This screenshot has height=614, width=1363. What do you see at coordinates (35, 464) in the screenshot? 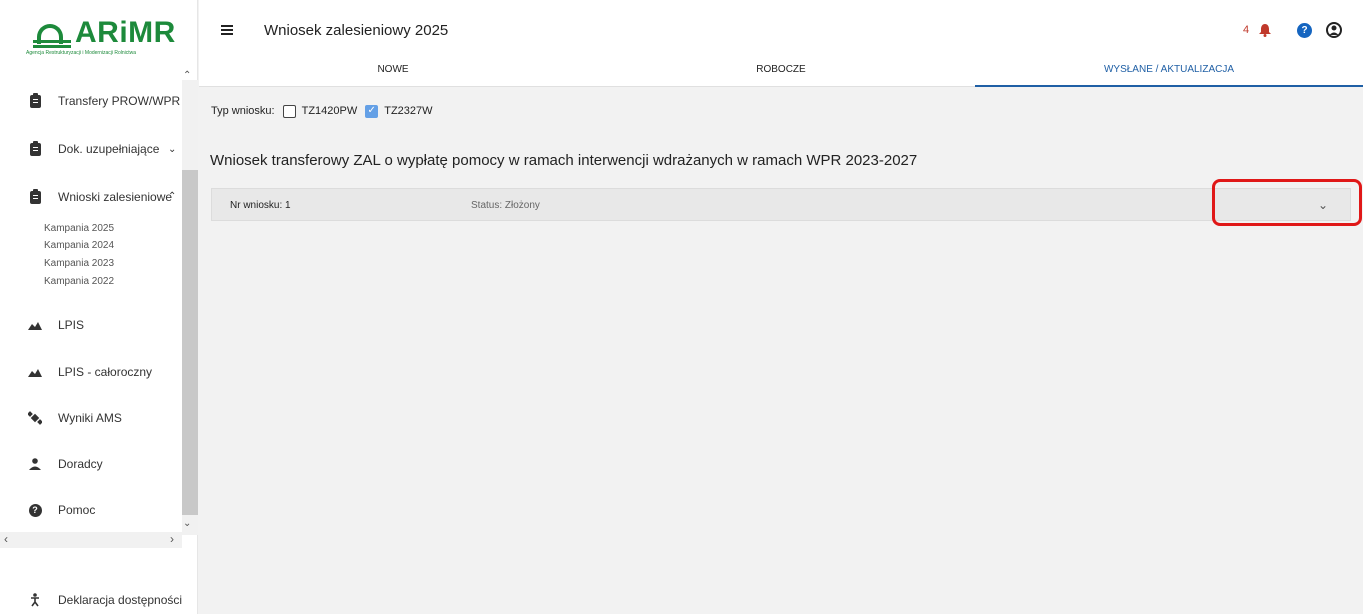
I see `person-icon` at bounding box center [35, 464].